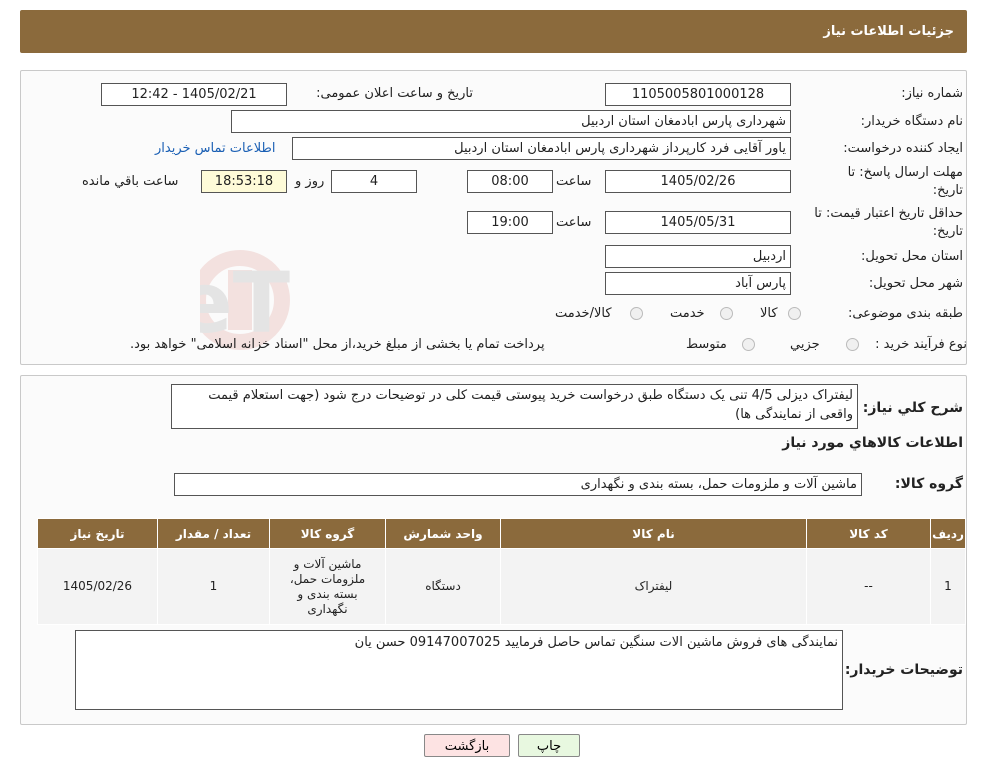 The image size is (985, 778). Describe the element at coordinates (903, 148) in the screenshot. I see `creator-label: ایجاد کننده درخواست:` at that location.